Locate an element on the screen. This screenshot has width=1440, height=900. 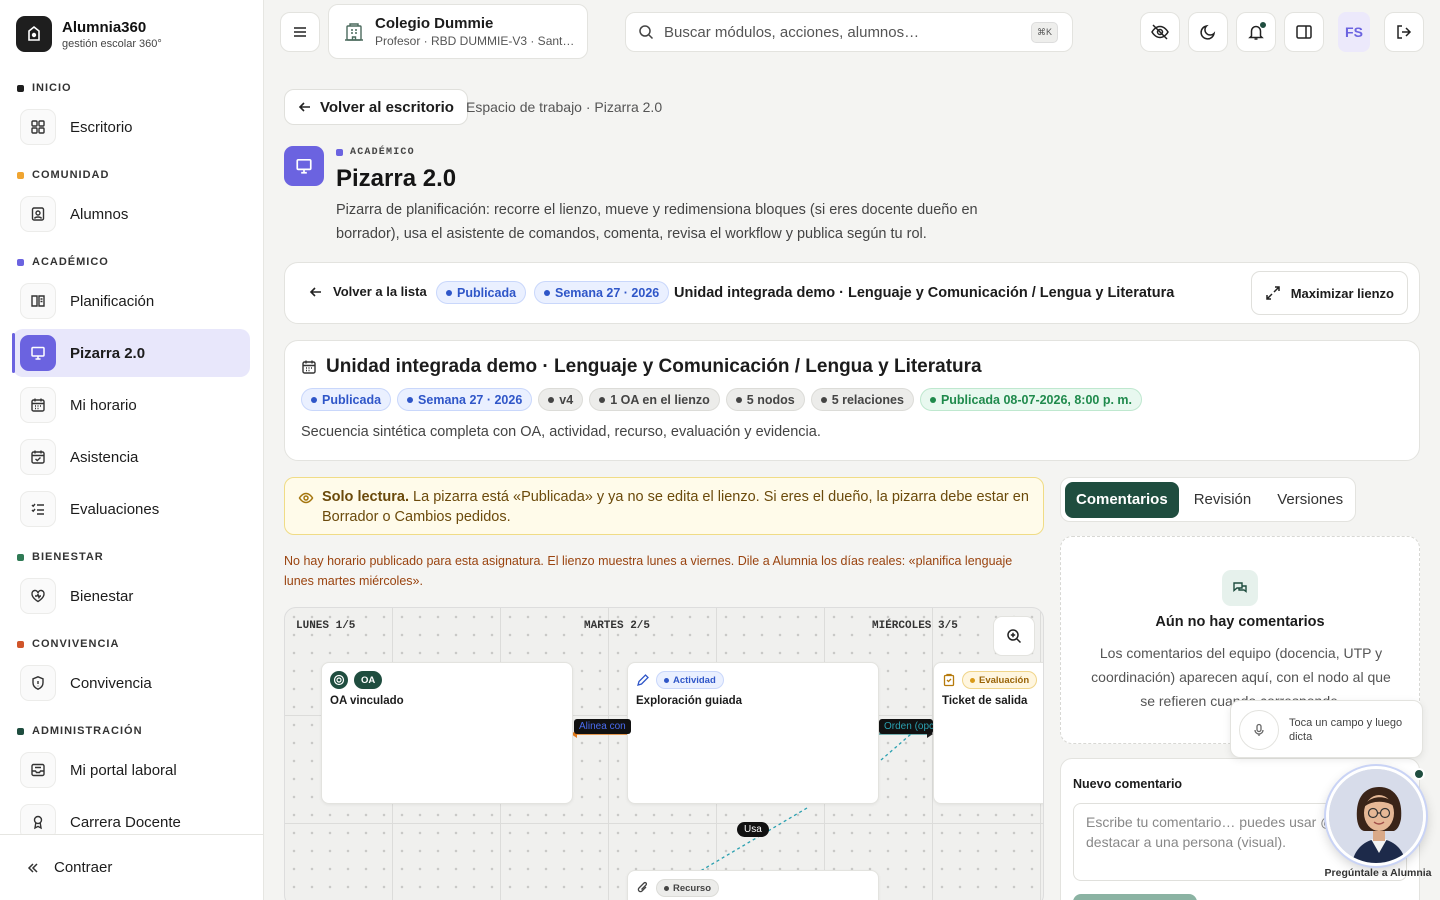
microphone-icon is located at coordinates (1259, 730).